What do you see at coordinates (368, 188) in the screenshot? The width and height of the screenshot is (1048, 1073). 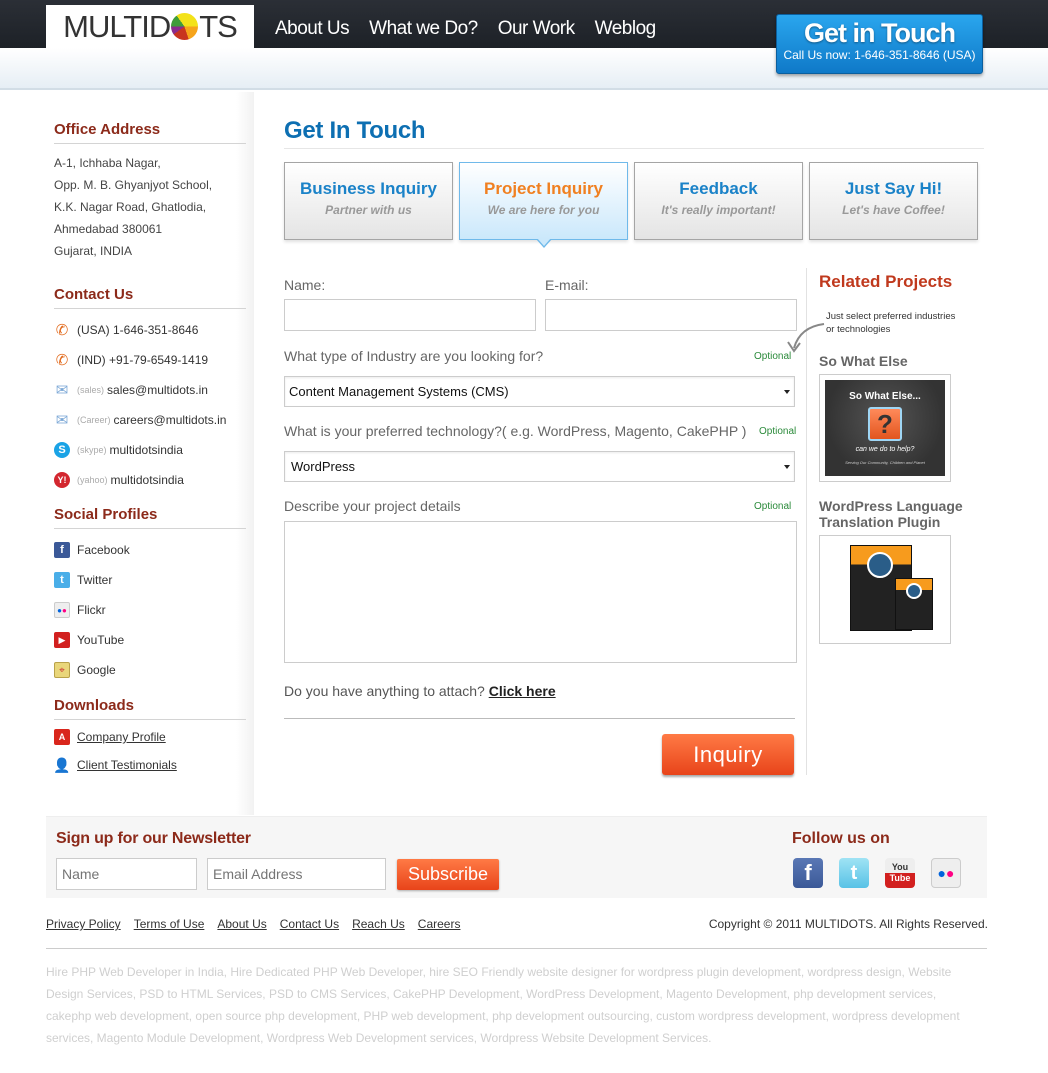 I see `tab-title: Business Inquiry` at bounding box center [368, 188].